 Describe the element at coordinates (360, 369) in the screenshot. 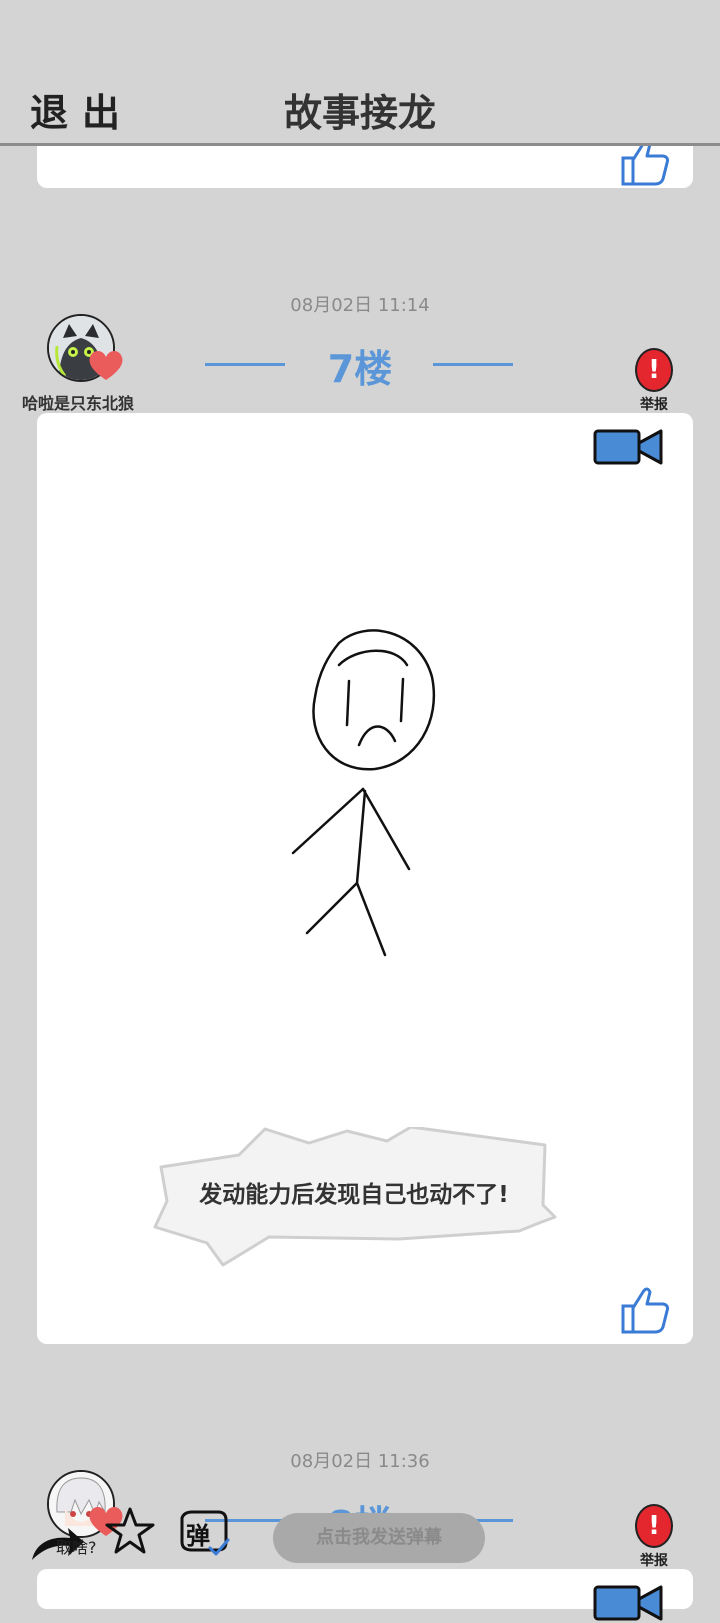

I see `floor-number: 7楼` at that location.